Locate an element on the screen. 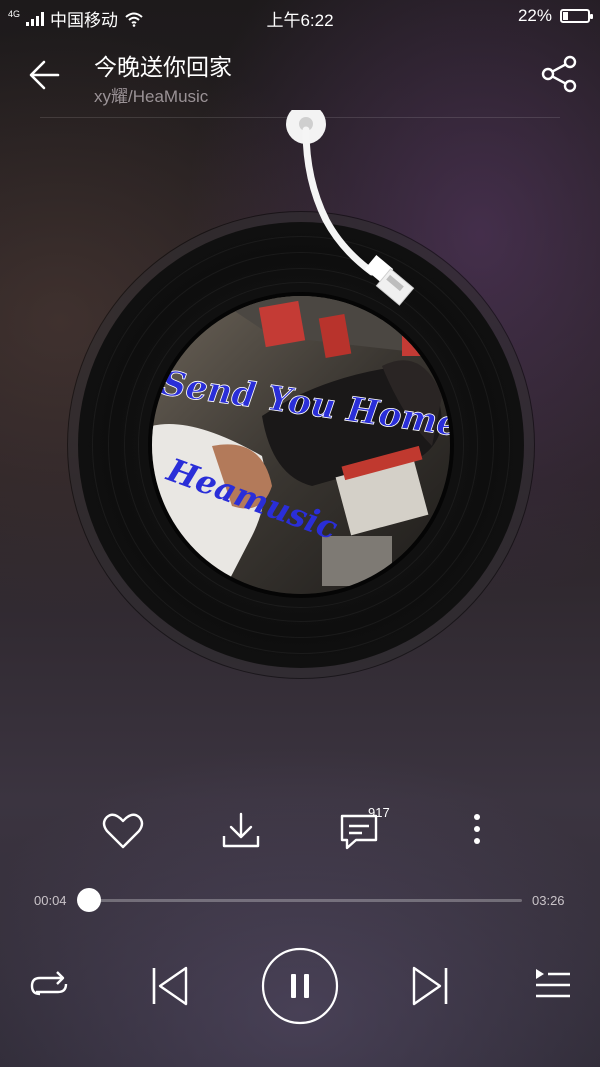 This screenshot has width=600, height=1067. artist-album: xy耀/HeaMusic is located at coordinates (151, 94).